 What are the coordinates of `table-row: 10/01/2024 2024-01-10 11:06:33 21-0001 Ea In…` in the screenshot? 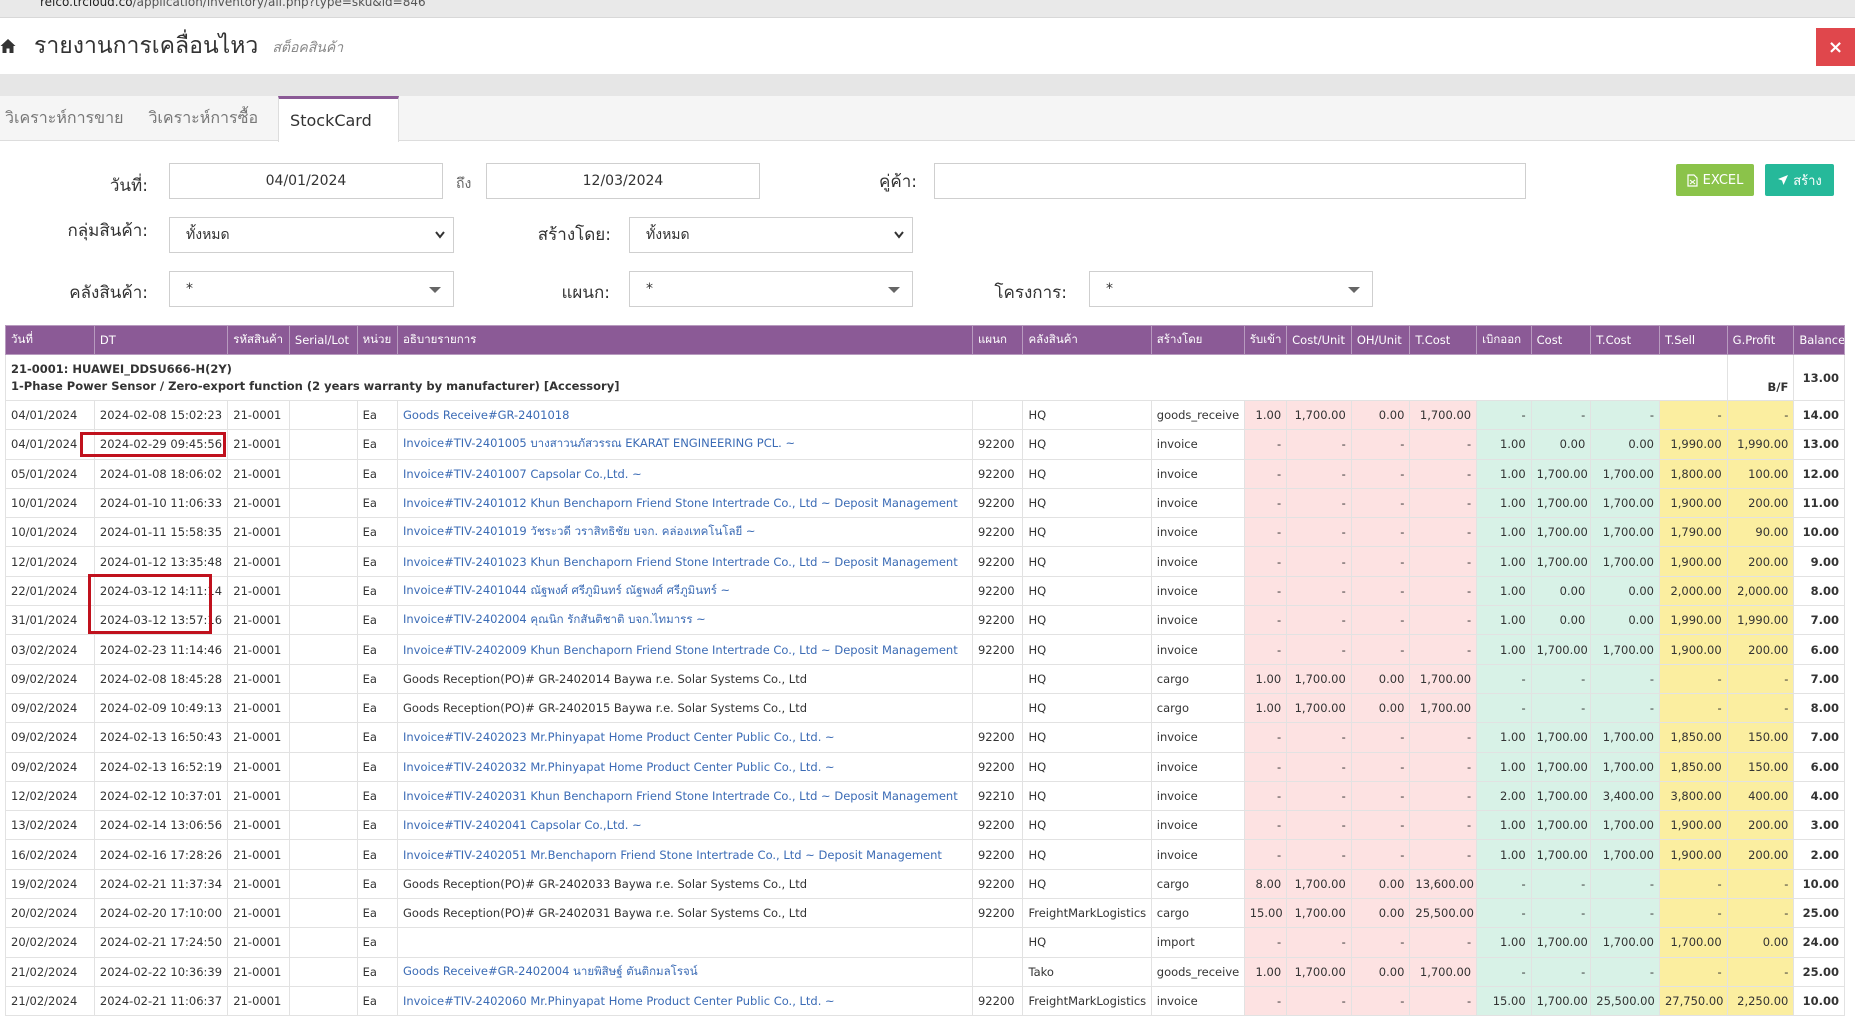 It's located at (925, 503).